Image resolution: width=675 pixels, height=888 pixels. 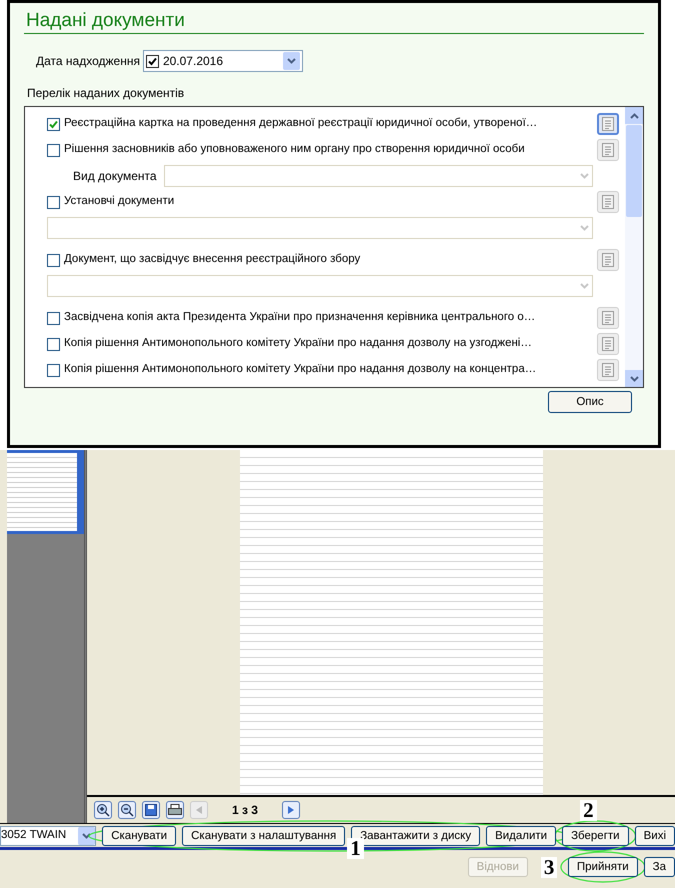 What do you see at coordinates (212, 260) in the screenshot?
I see `document-label: Документ, що засвідчує внесення реєстраційного збору` at bounding box center [212, 260].